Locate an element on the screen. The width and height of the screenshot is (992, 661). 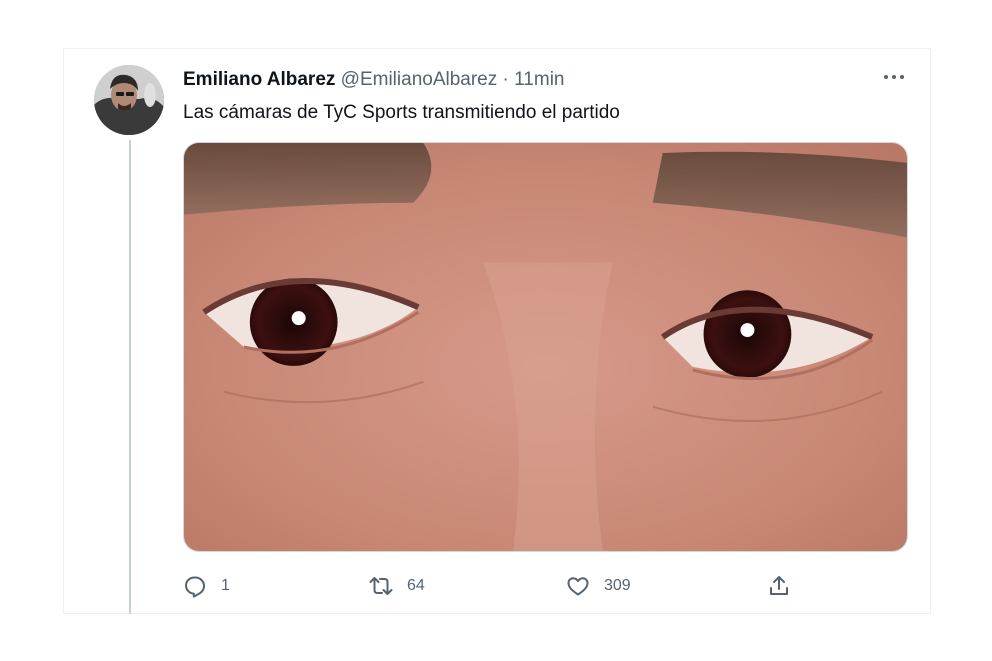
retweet-icon is located at coordinates (381, 586).